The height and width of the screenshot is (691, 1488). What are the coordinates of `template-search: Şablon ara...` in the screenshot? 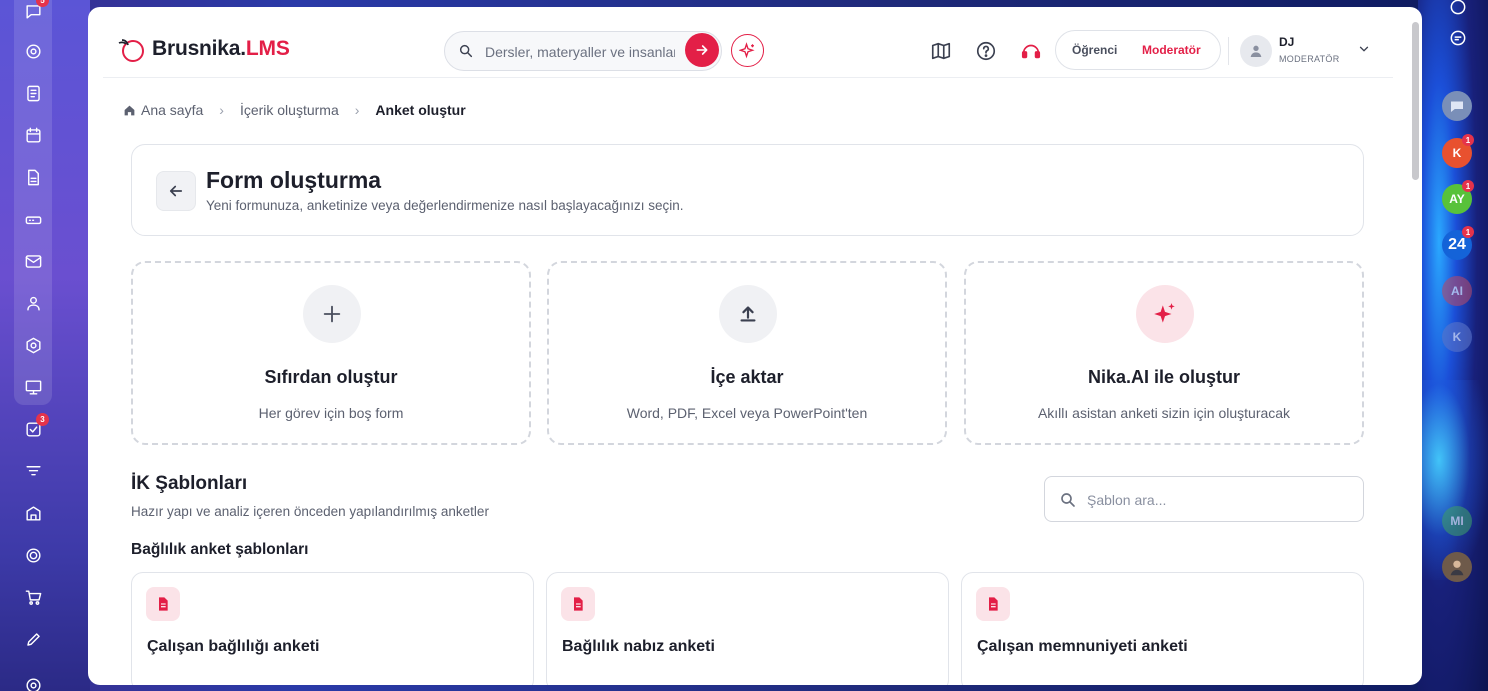 It's located at (1204, 499).